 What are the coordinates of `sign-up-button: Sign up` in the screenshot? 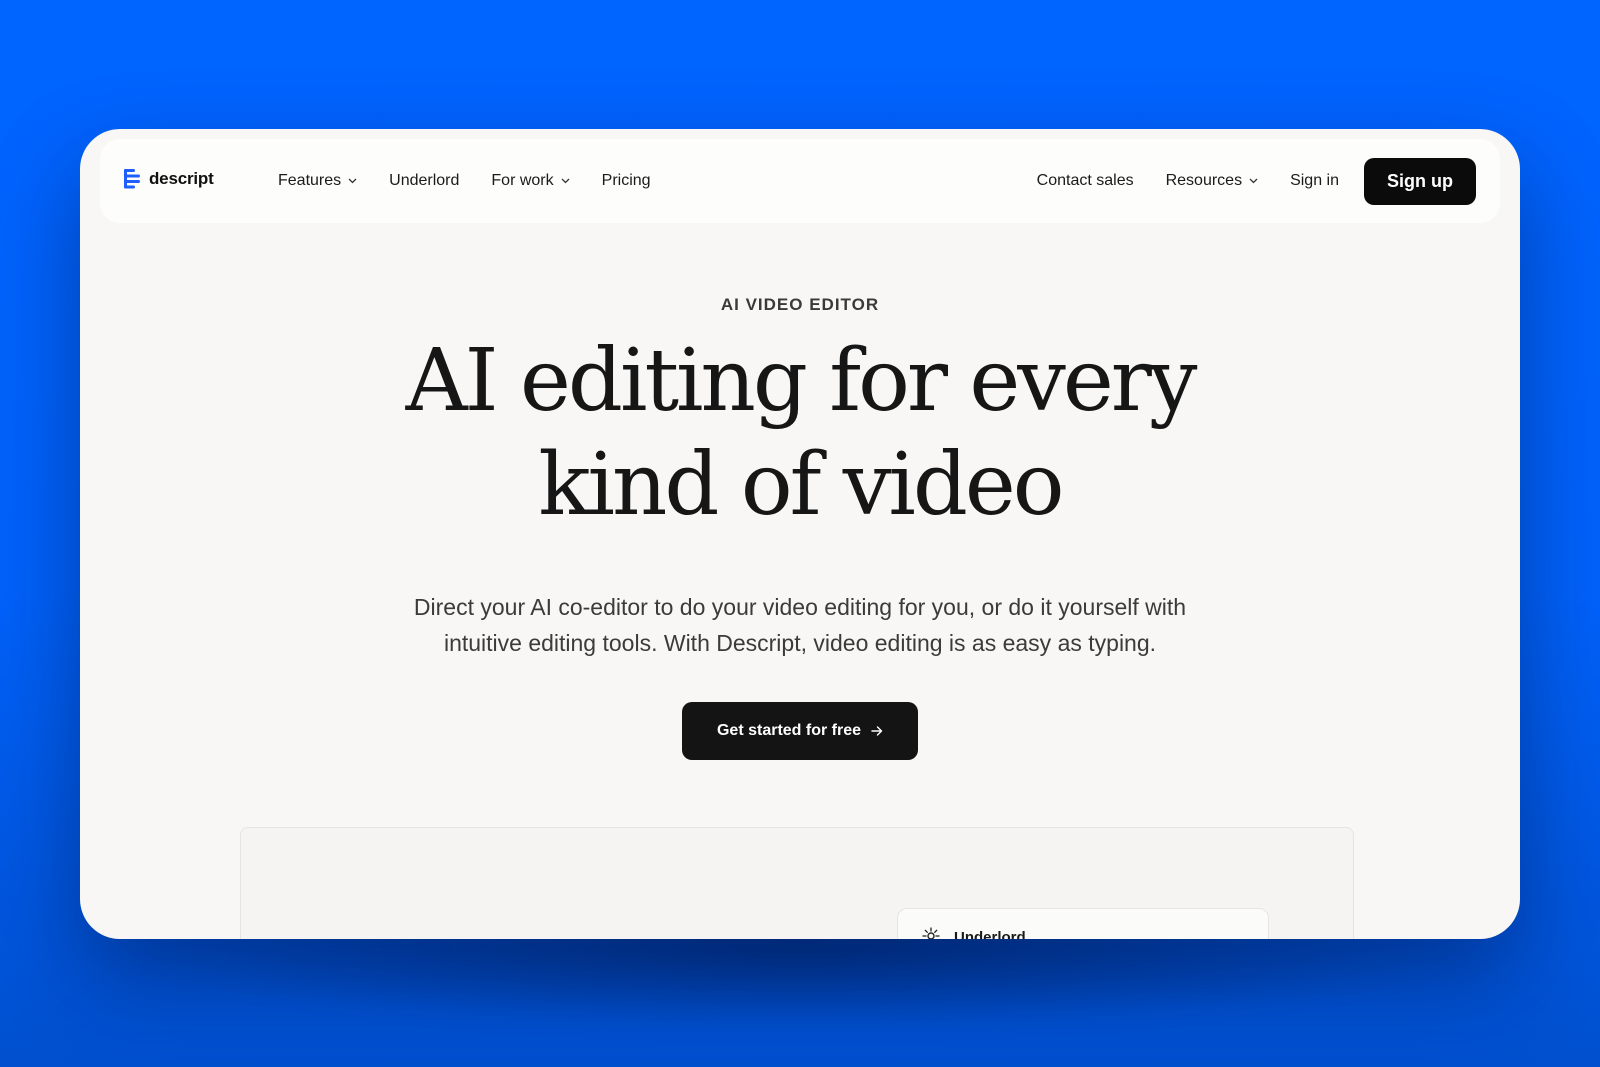 It's located at (1420, 181).